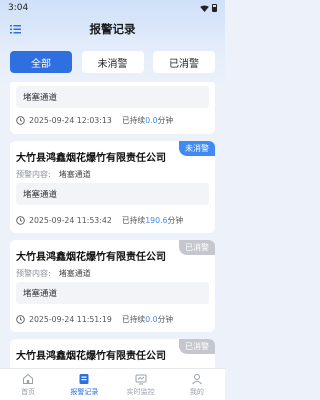 The width and height of the screenshot is (320, 400). What do you see at coordinates (196, 378) in the screenshot?
I see `user-icon` at bounding box center [196, 378].